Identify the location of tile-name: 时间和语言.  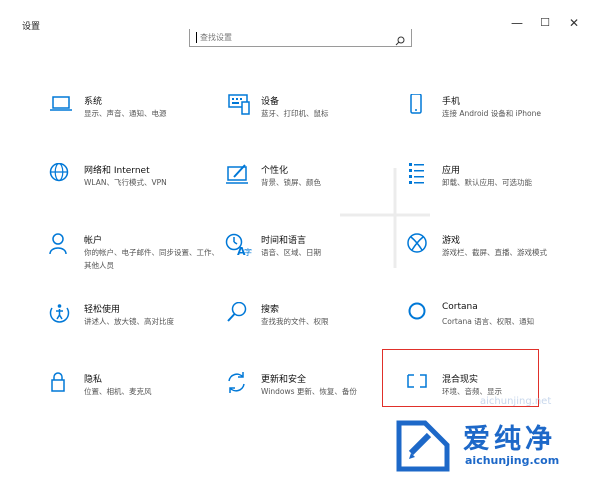
(284, 241).